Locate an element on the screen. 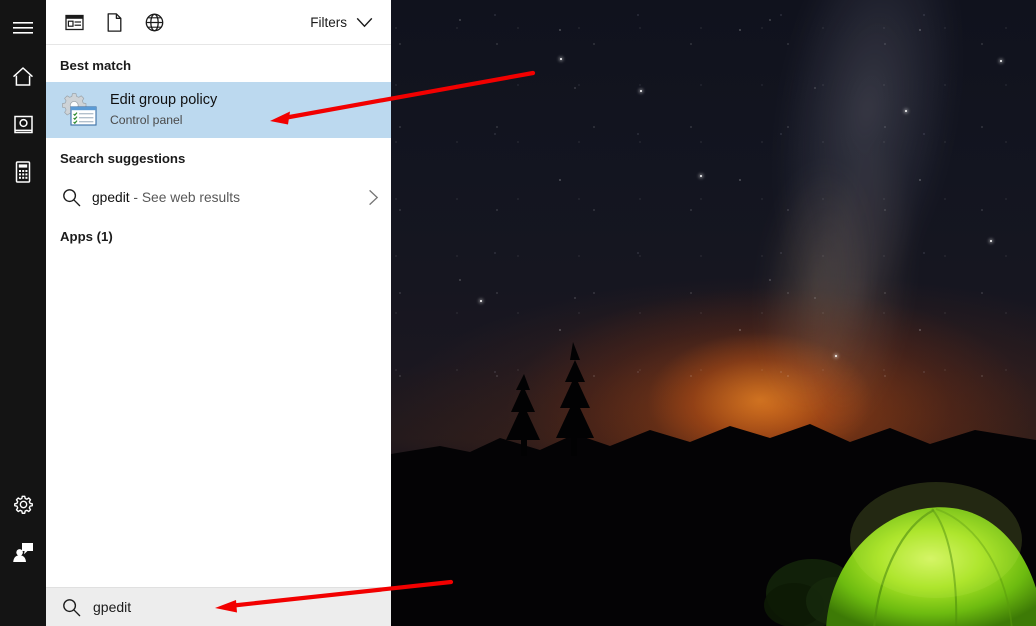 The height and width of the screenshot is (626, 1036). tab-web is located at coordinates (154, 22).